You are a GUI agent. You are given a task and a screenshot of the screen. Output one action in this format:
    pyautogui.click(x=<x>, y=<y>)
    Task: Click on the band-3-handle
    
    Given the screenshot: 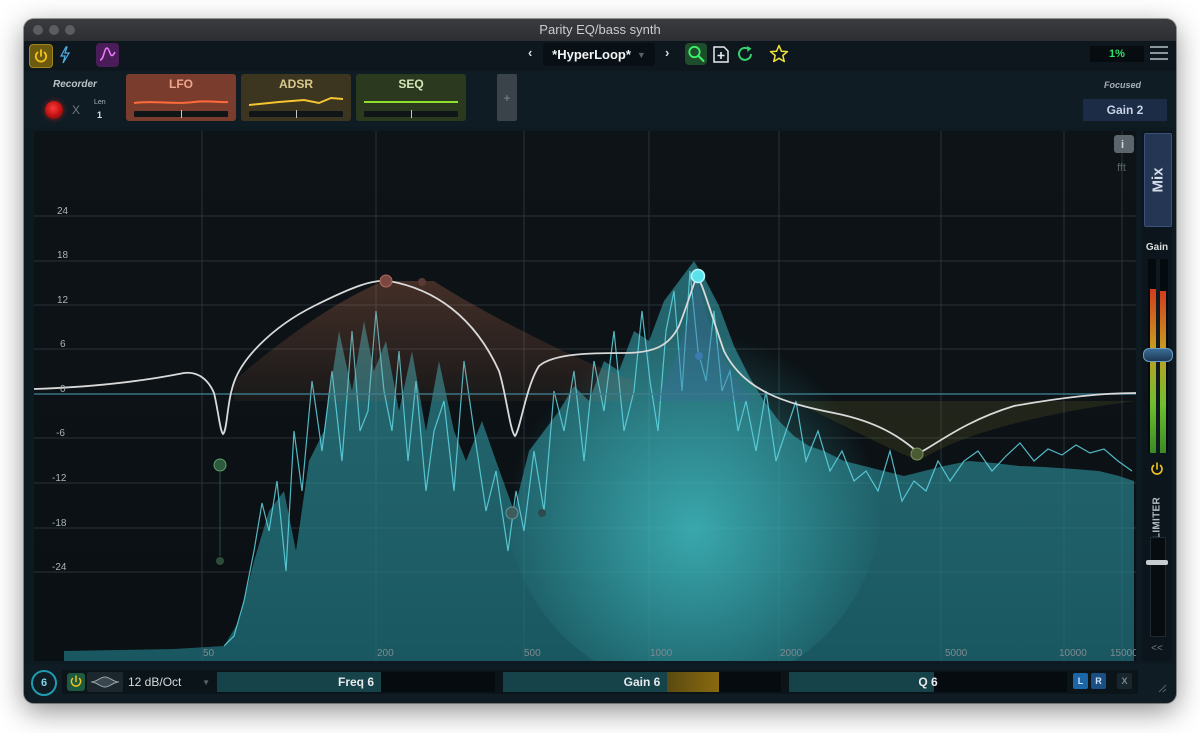 What is the action you would take?
    pyautogui.click(x=512, y=513)
    